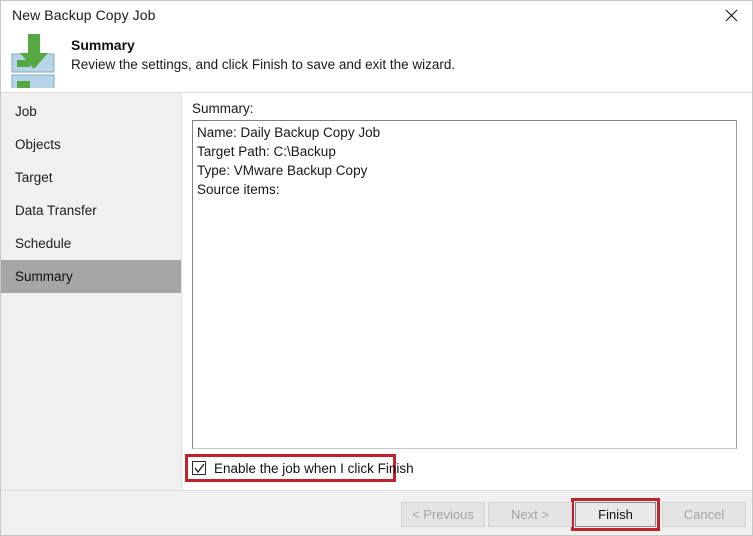 This screenshot has height=536, width=753. I want to click on sidebar-item-summary: Summary, so click(91, 276).